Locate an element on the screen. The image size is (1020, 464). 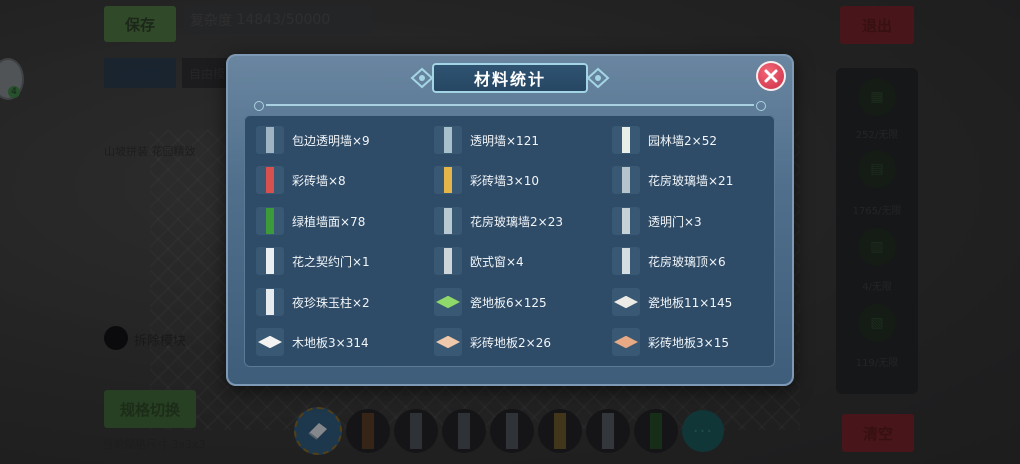
materials-row: 木地板3×314 彩砖地板2×26 彩砖地板3×15 is located at coordinates (509, 342).